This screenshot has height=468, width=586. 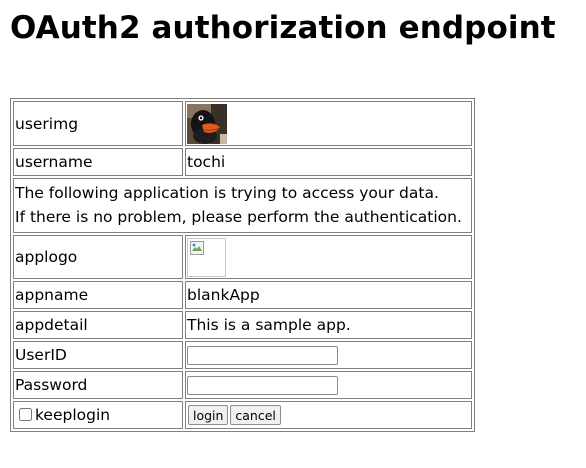 I want to click on appname-value: blankApp, so click(x=328, y=295).